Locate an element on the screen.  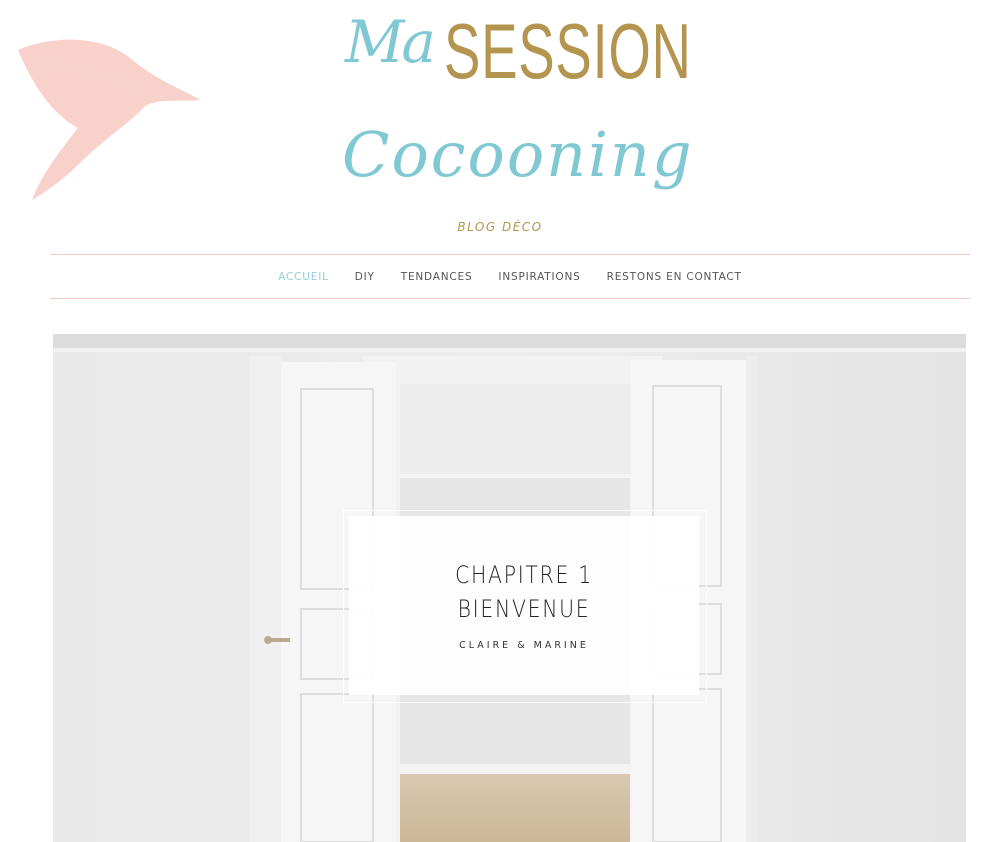
hero-card: CHAPITRE 1 BIENVENUE CLAIRE & MARINE is located at coordinates (524, 605).